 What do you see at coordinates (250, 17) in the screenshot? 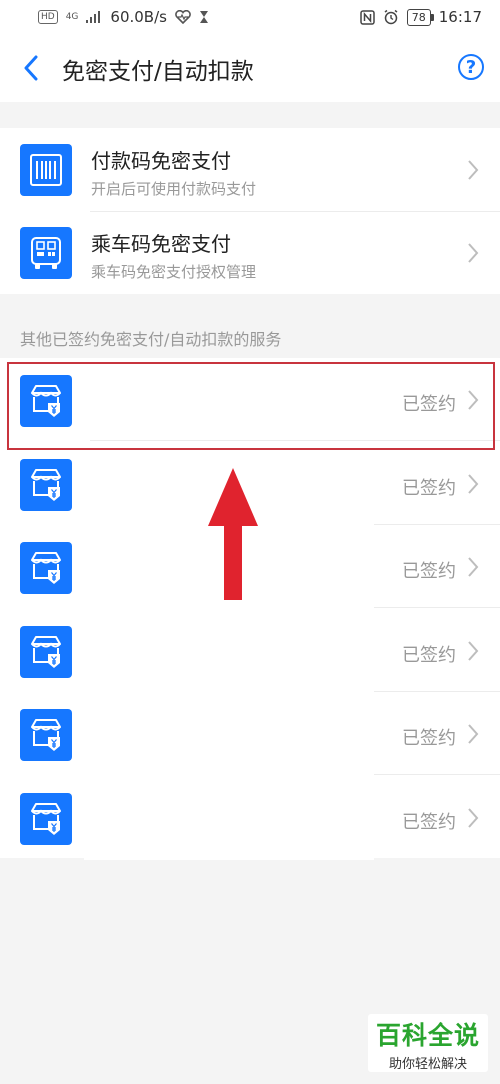
I see `status-bar: HD 4G 60.0B/s 78 16:17` at bounding box center [250, 17].